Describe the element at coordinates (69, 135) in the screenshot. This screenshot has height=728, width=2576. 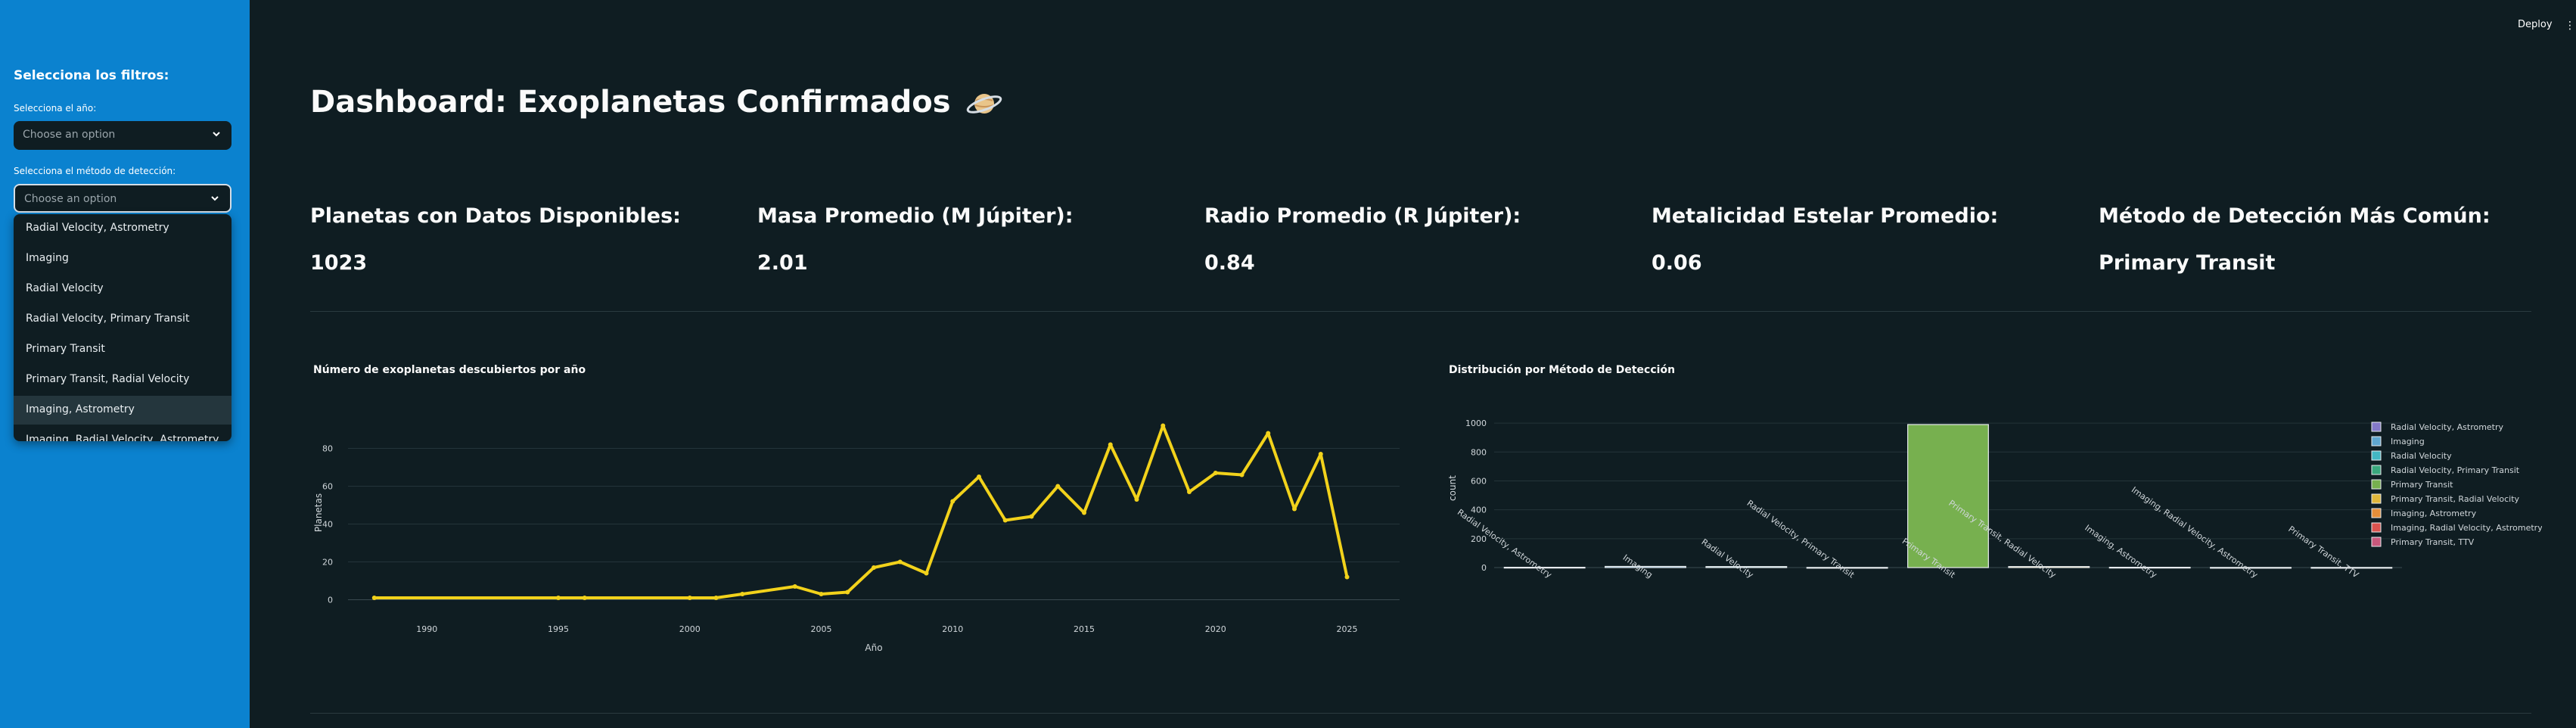
I see `year-select-placeholder: Choose an option` at that location.